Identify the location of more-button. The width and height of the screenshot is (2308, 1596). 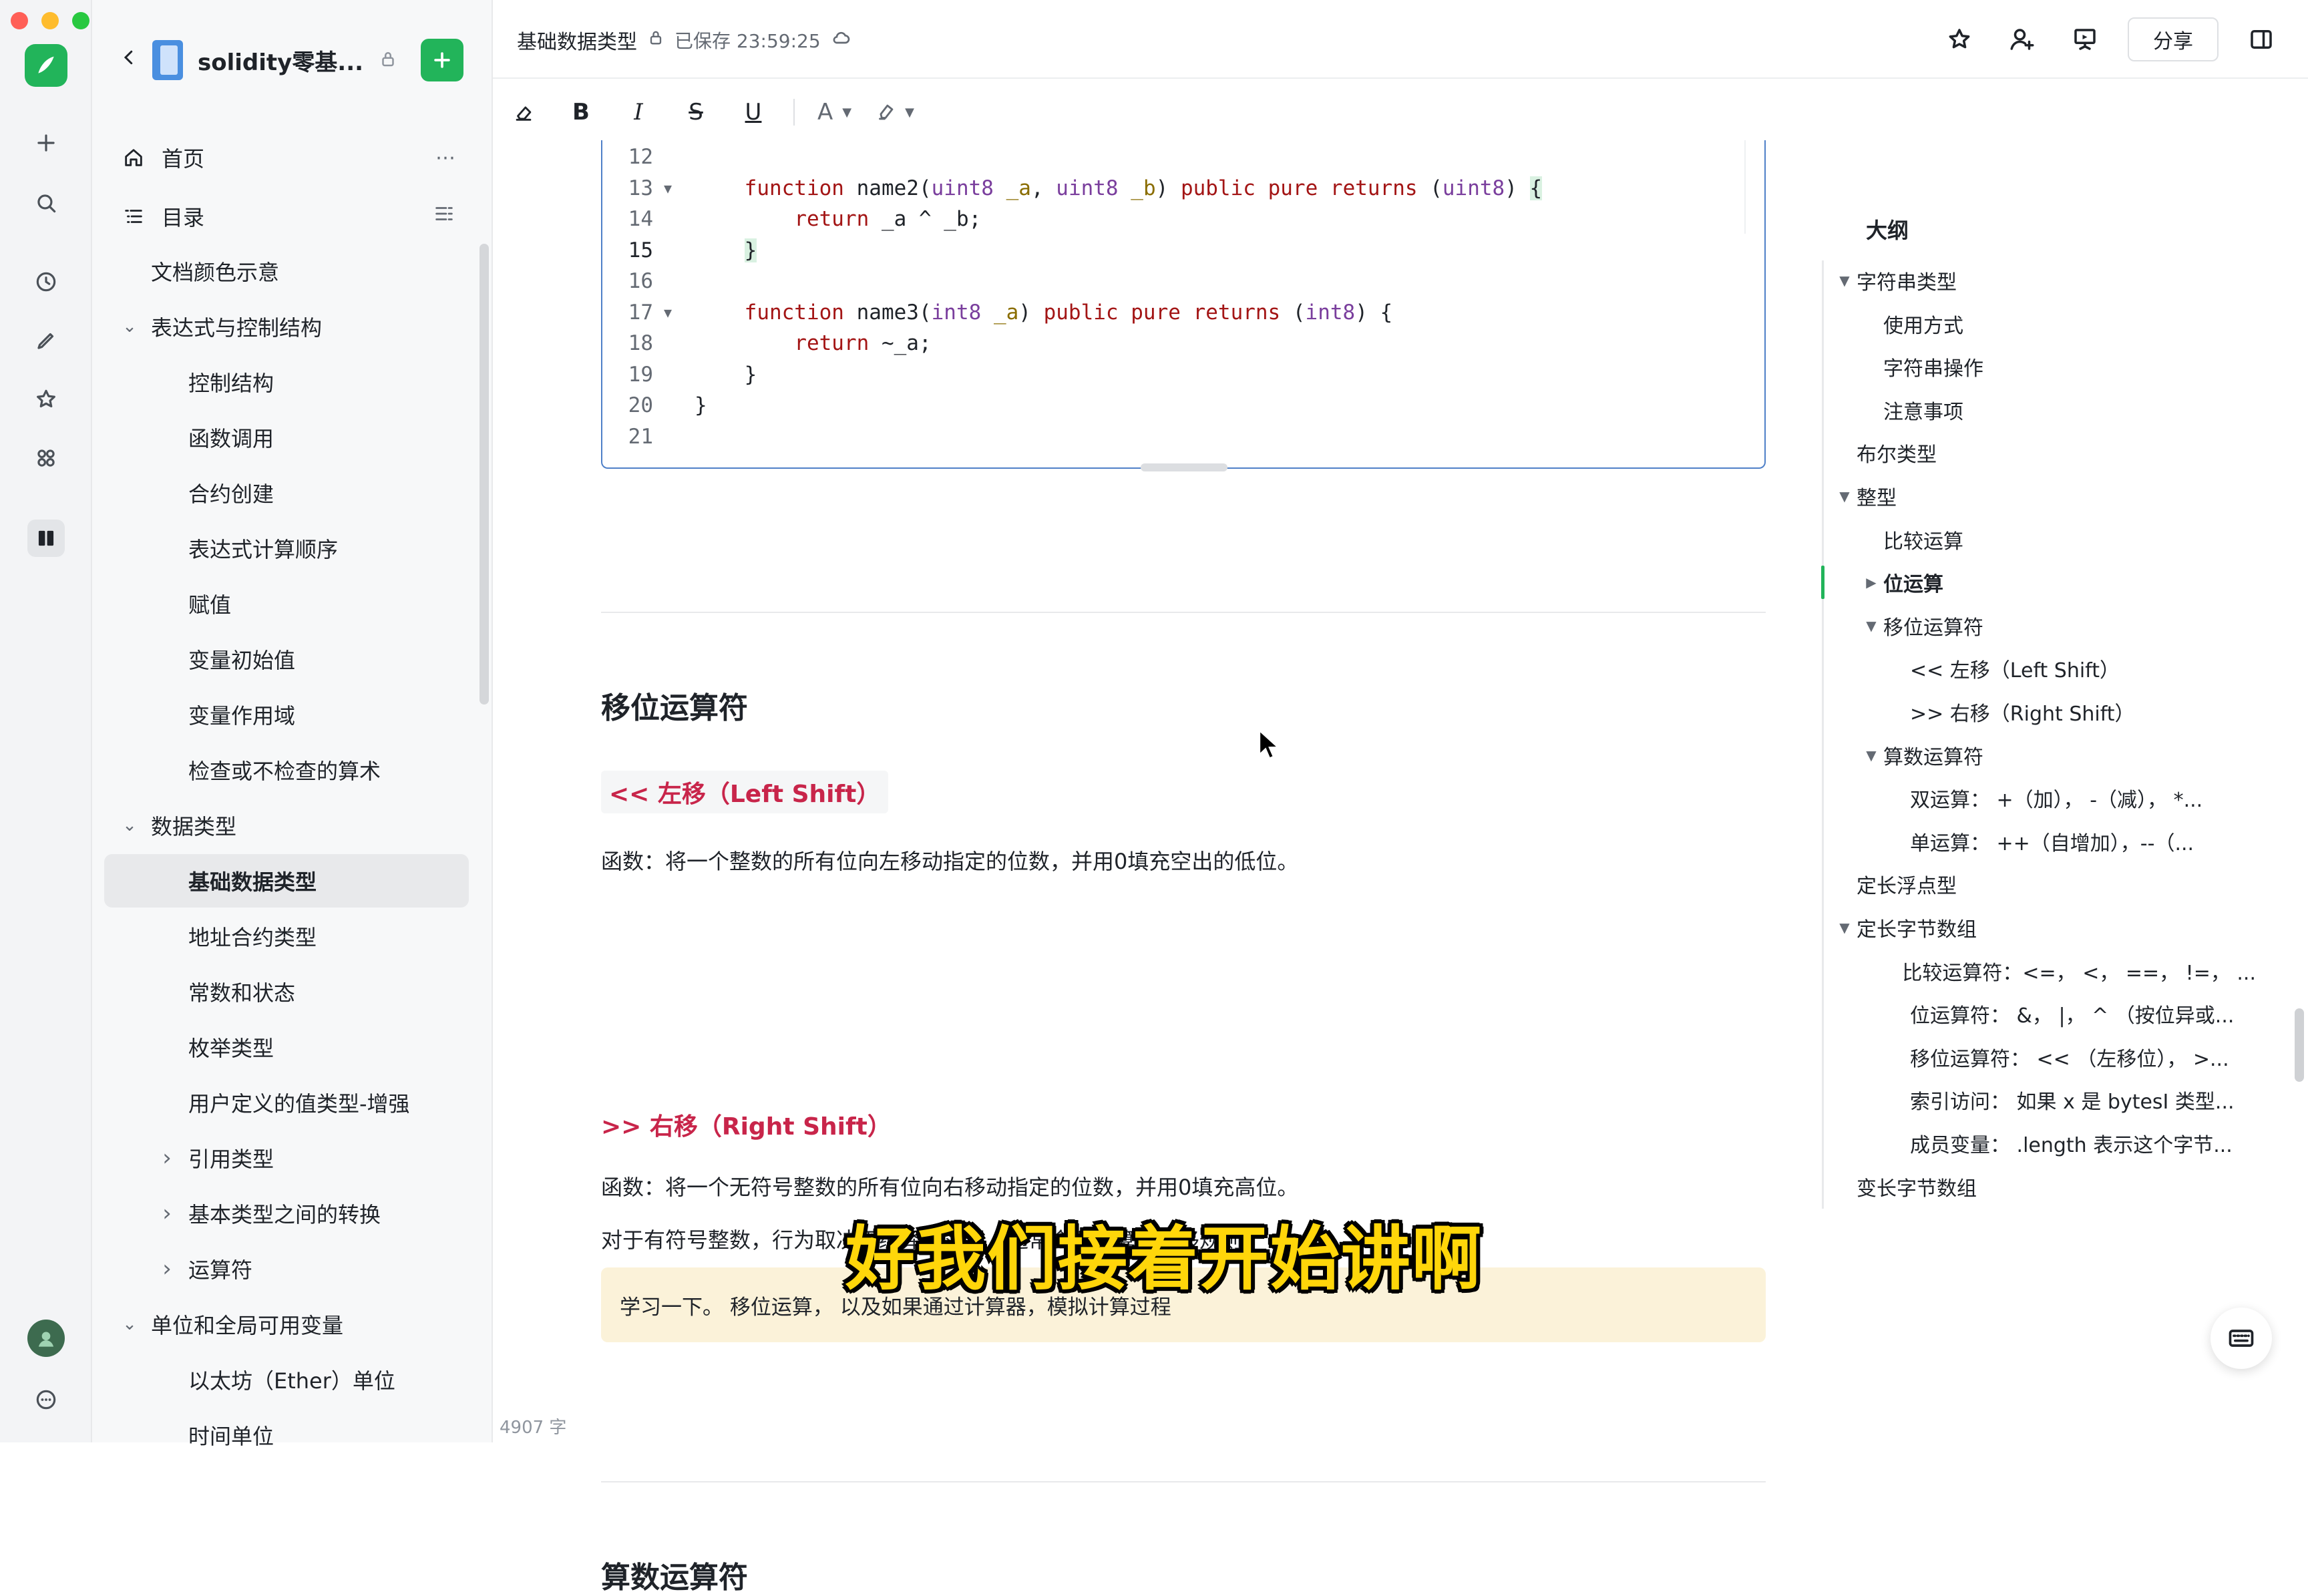
(46, 1400).